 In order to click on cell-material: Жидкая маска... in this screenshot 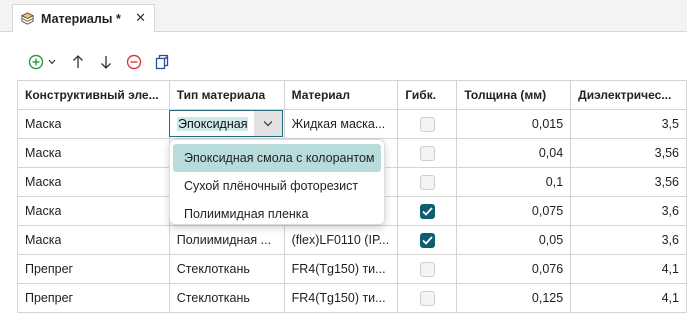, I will do `click(341, 124)`.